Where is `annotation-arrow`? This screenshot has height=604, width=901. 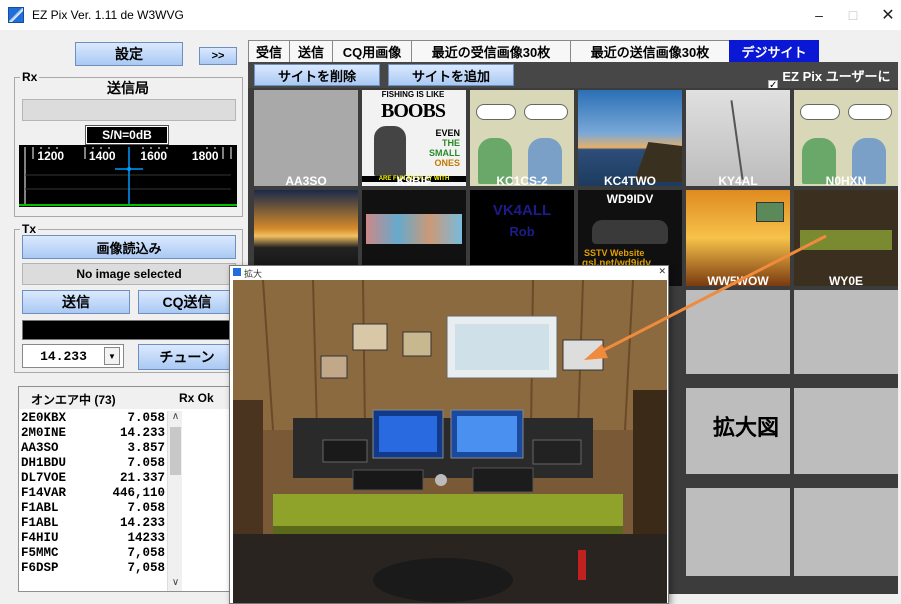
annotation-arrow is located at coordinates (705, 297).